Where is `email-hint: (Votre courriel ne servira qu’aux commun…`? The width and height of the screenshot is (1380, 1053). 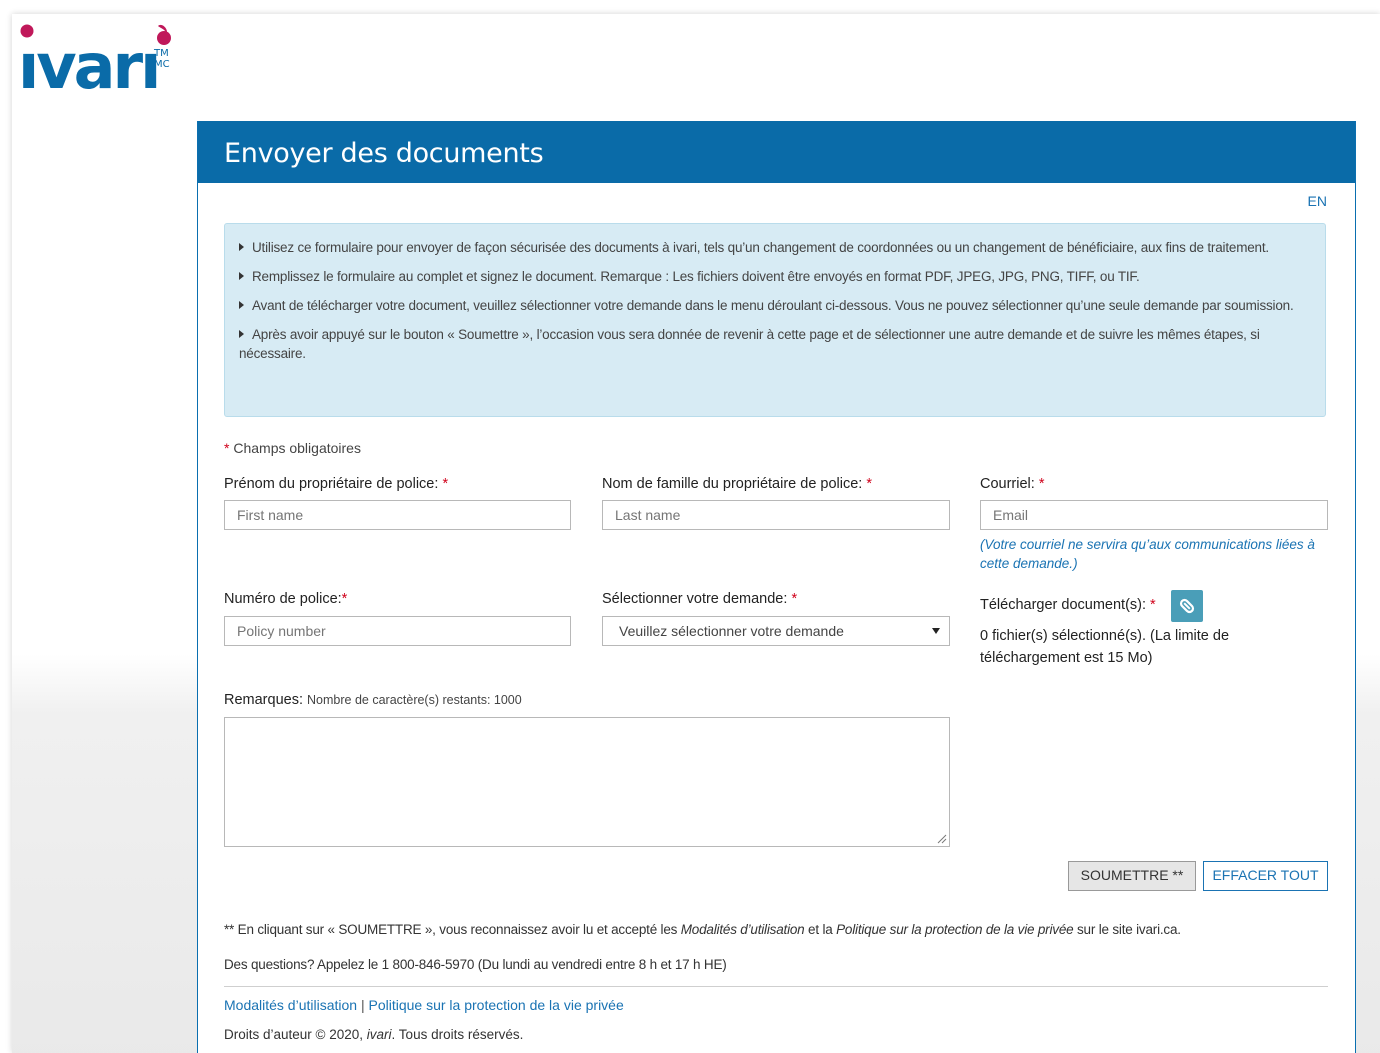 email-hint: (Votre courriel ne servira qu’aux commun… is located at coordinates (1147, 554).